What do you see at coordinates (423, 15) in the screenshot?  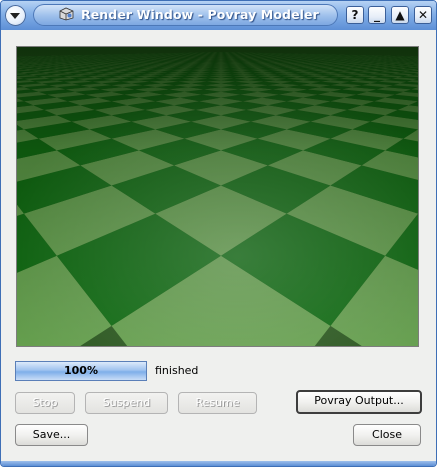 I see `close-icon: ✕` at bounding box center [423, 15].